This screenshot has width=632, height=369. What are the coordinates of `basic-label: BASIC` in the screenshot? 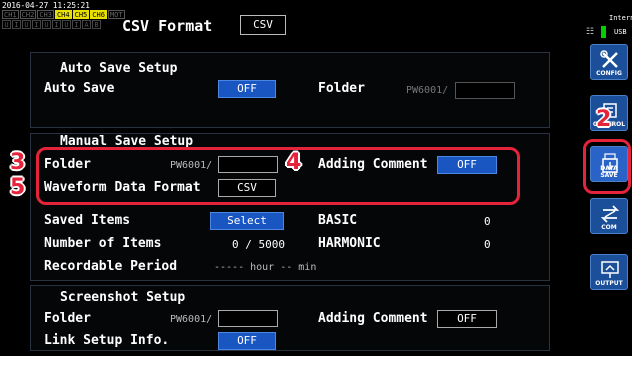 It's located at (338, 220).